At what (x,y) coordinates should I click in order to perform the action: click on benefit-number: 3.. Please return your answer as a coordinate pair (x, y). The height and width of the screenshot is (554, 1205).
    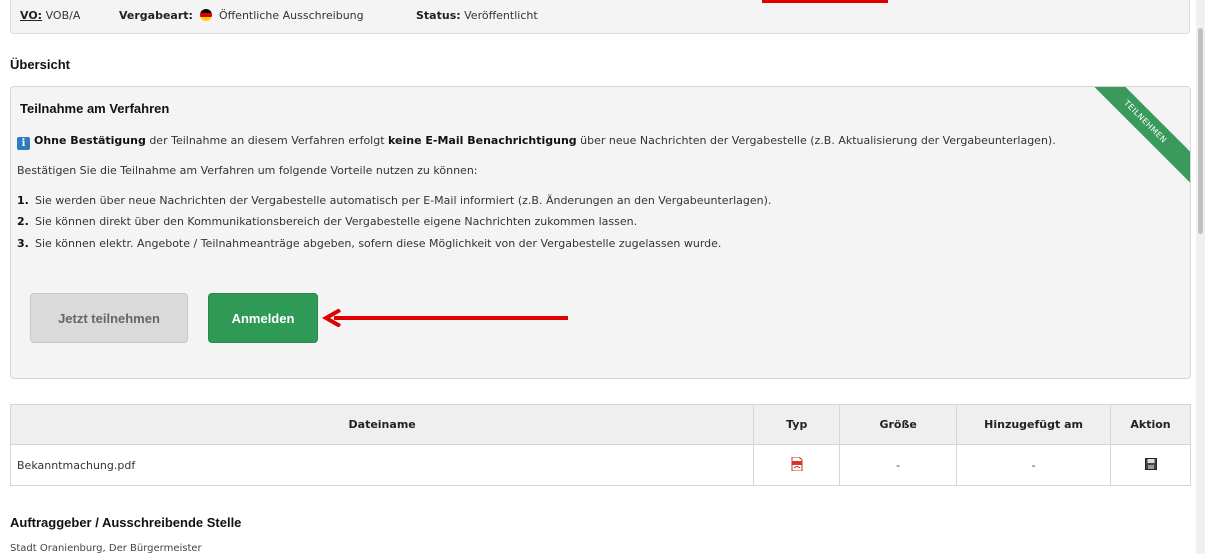
    Looking at the image, I should click on (23, 243).